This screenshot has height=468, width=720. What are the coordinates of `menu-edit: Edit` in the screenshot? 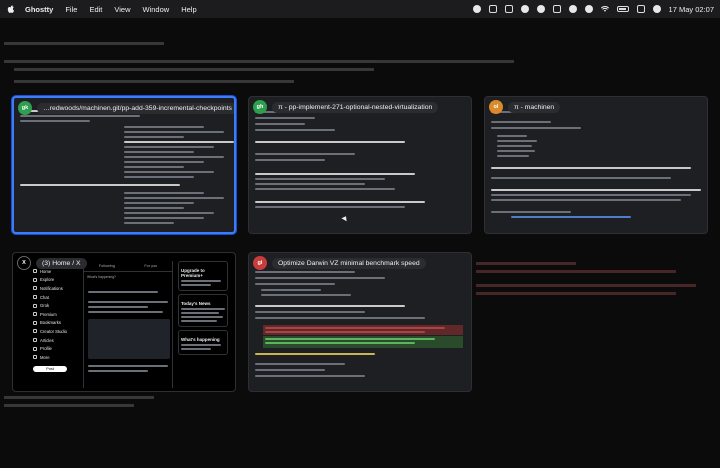 It's located at (95, 9).